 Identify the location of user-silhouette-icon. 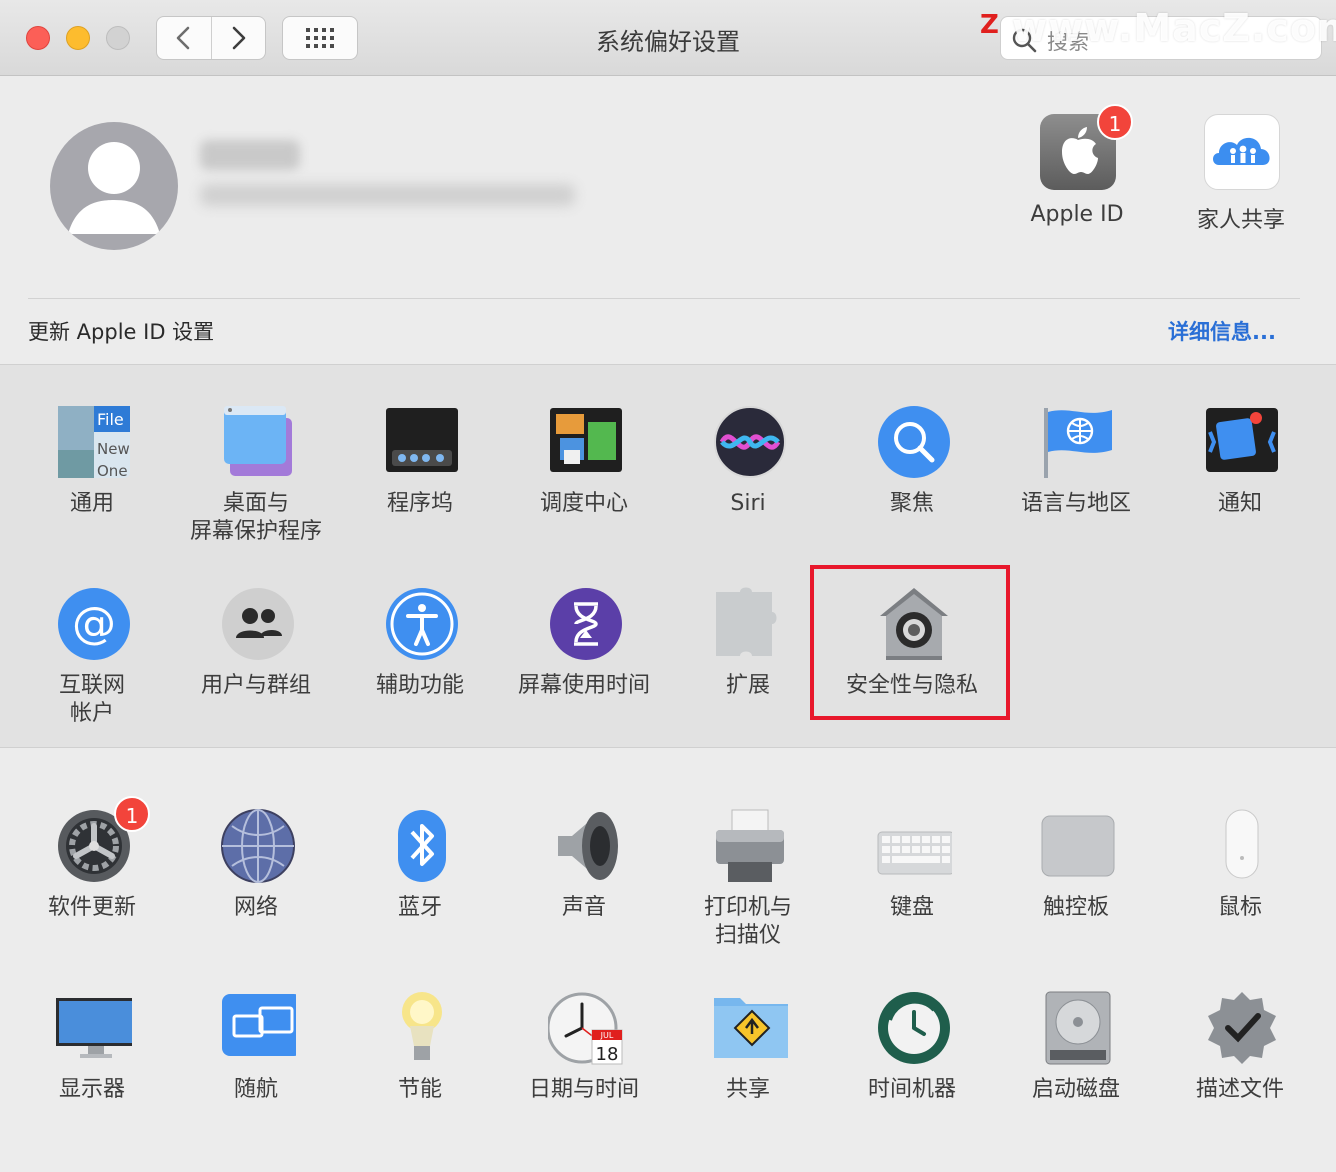
(114, 188).